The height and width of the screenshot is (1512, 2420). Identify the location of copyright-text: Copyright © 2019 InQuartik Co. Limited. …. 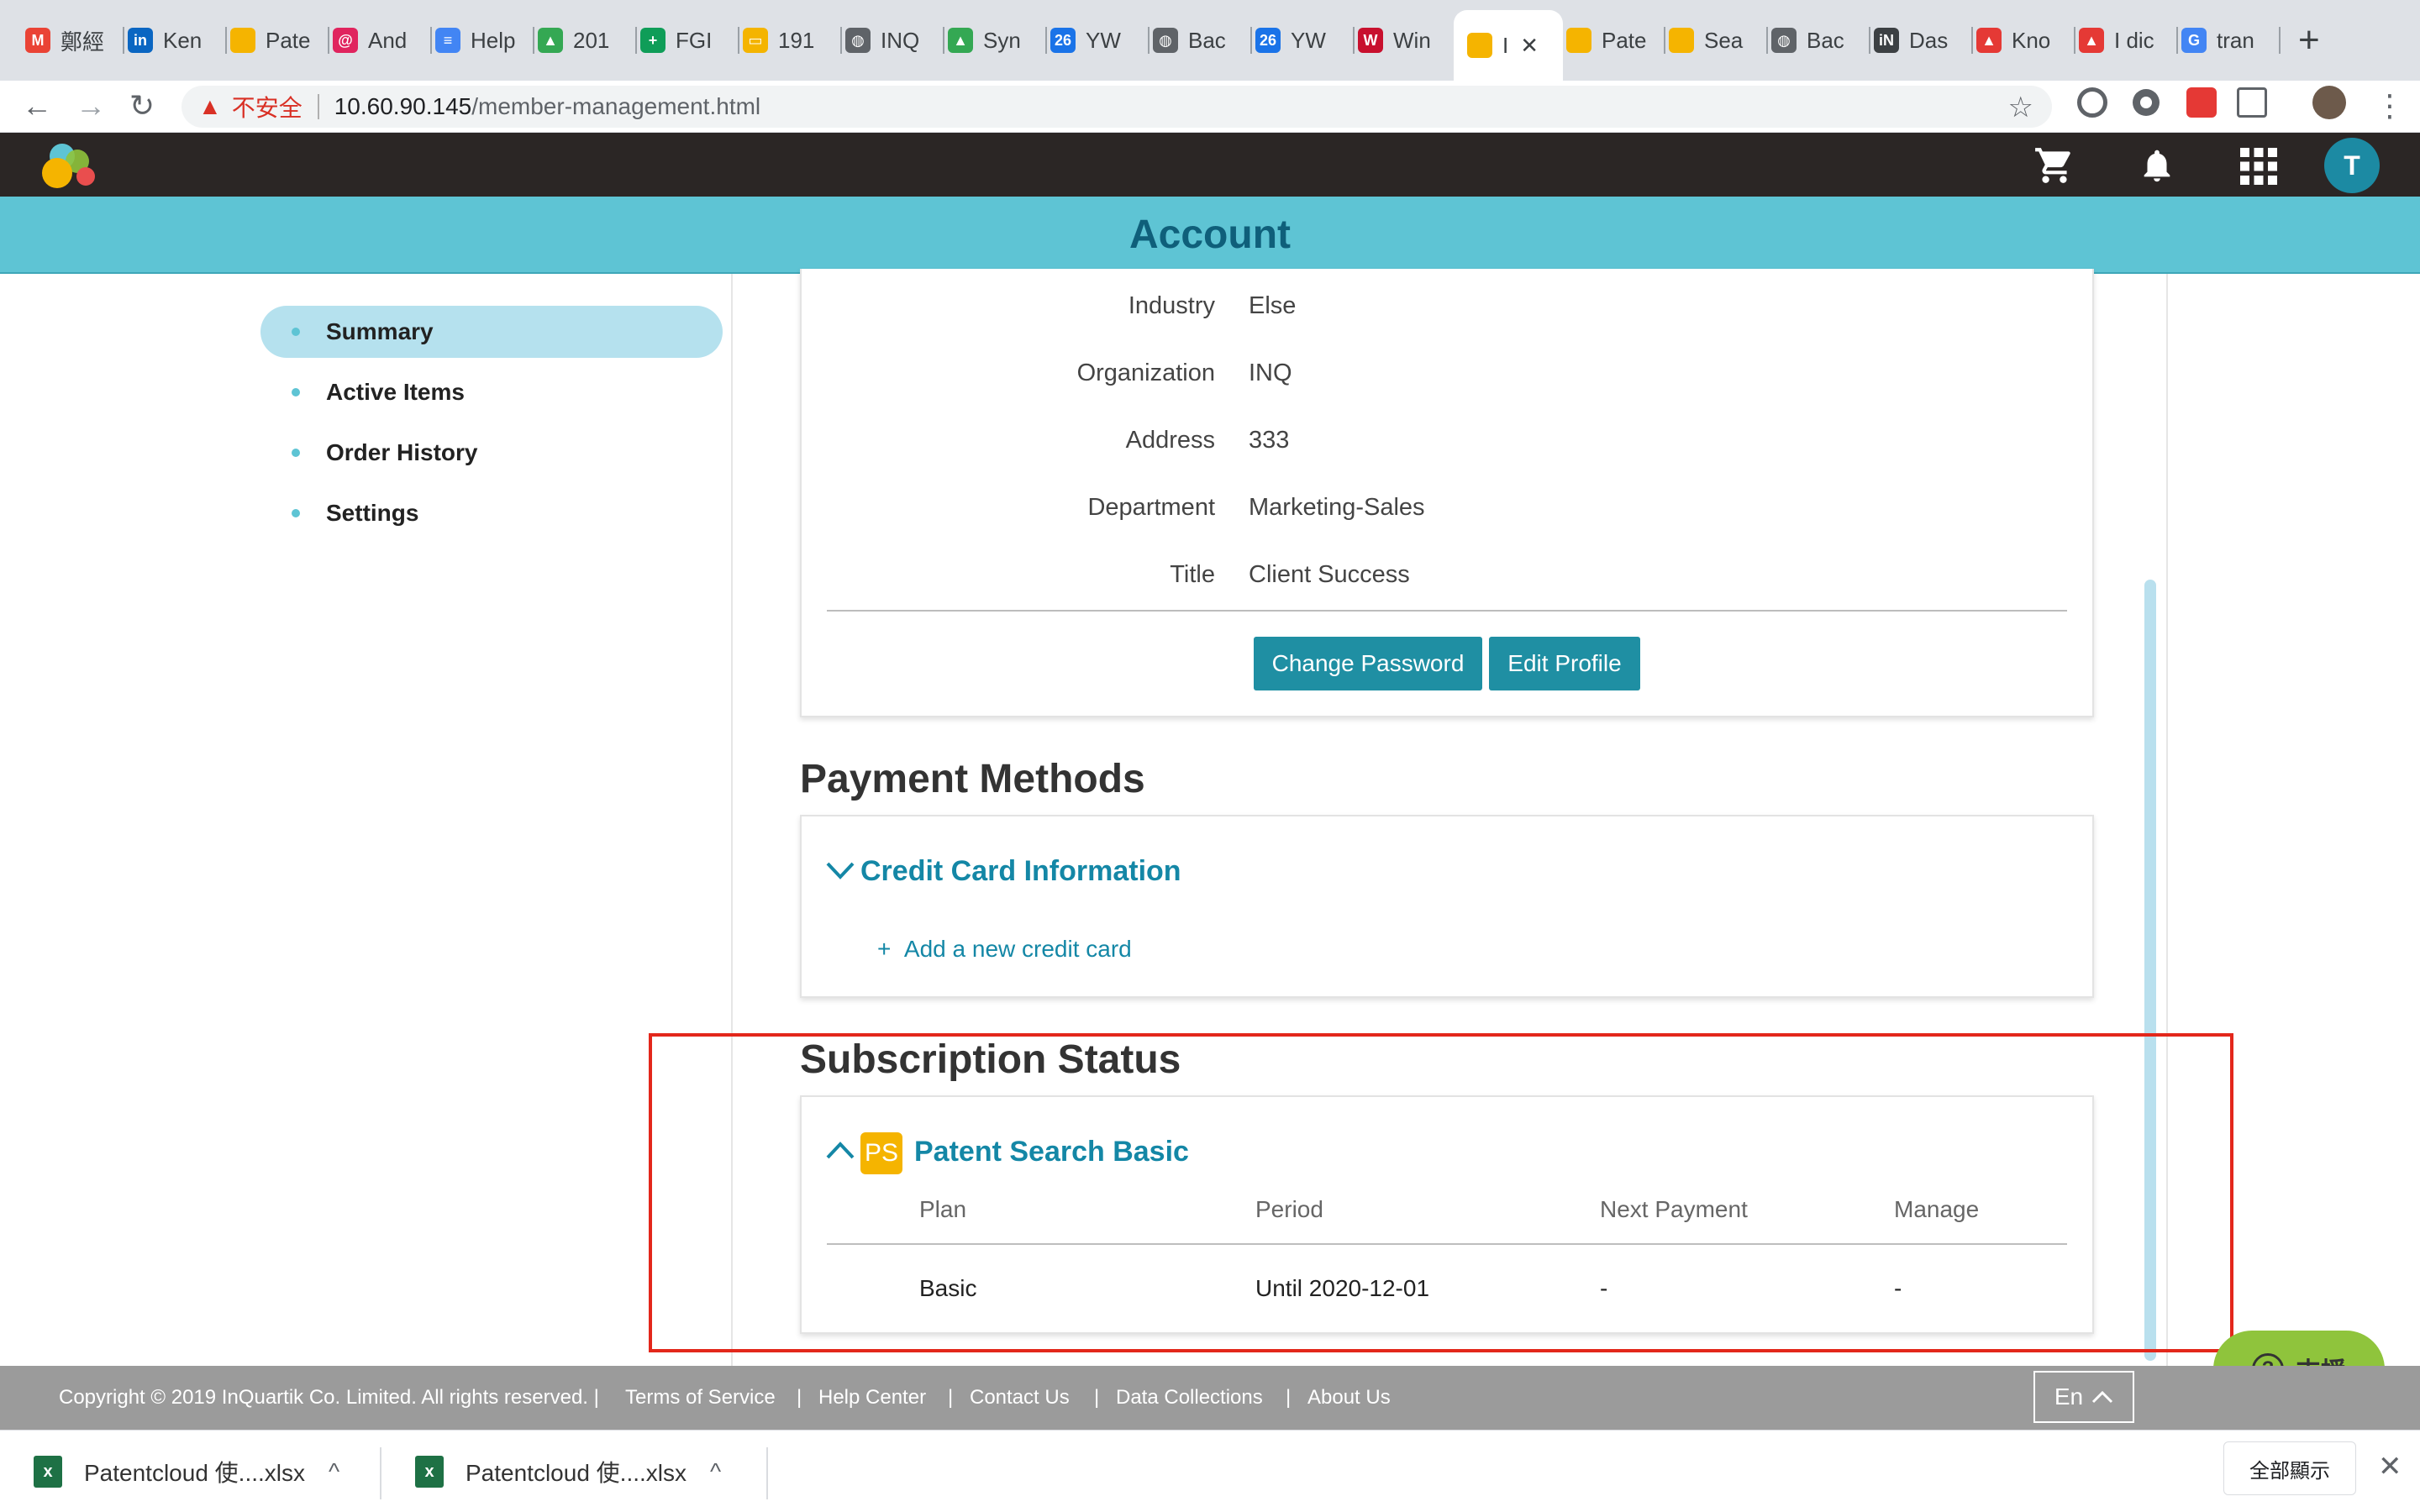
(329, 1397).